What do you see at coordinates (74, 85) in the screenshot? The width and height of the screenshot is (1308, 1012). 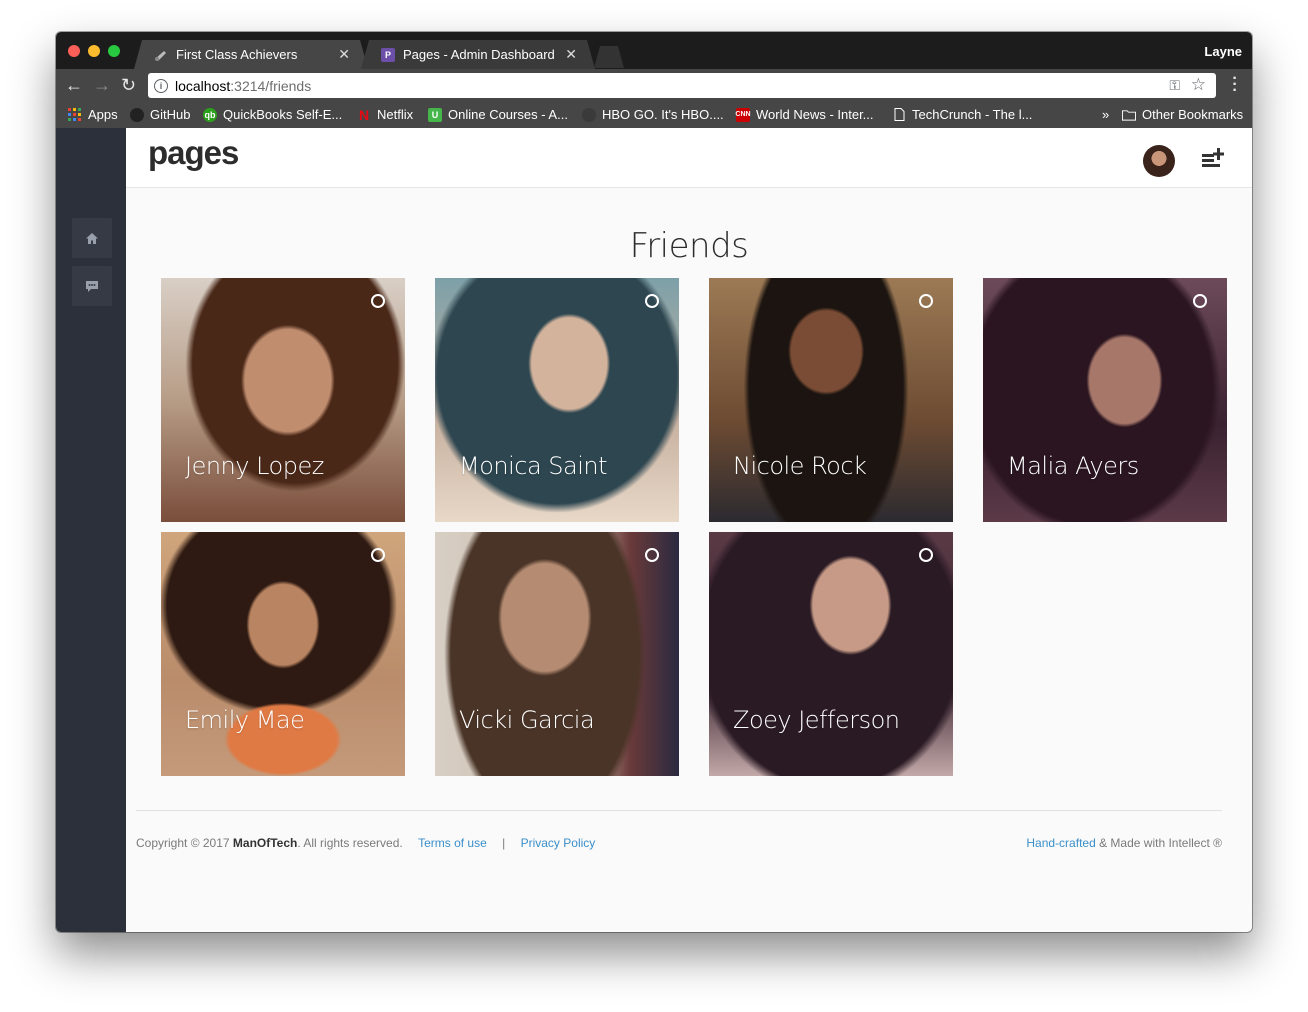 I see `back-arrow-icon: ←` at bounding box center [74, 85].